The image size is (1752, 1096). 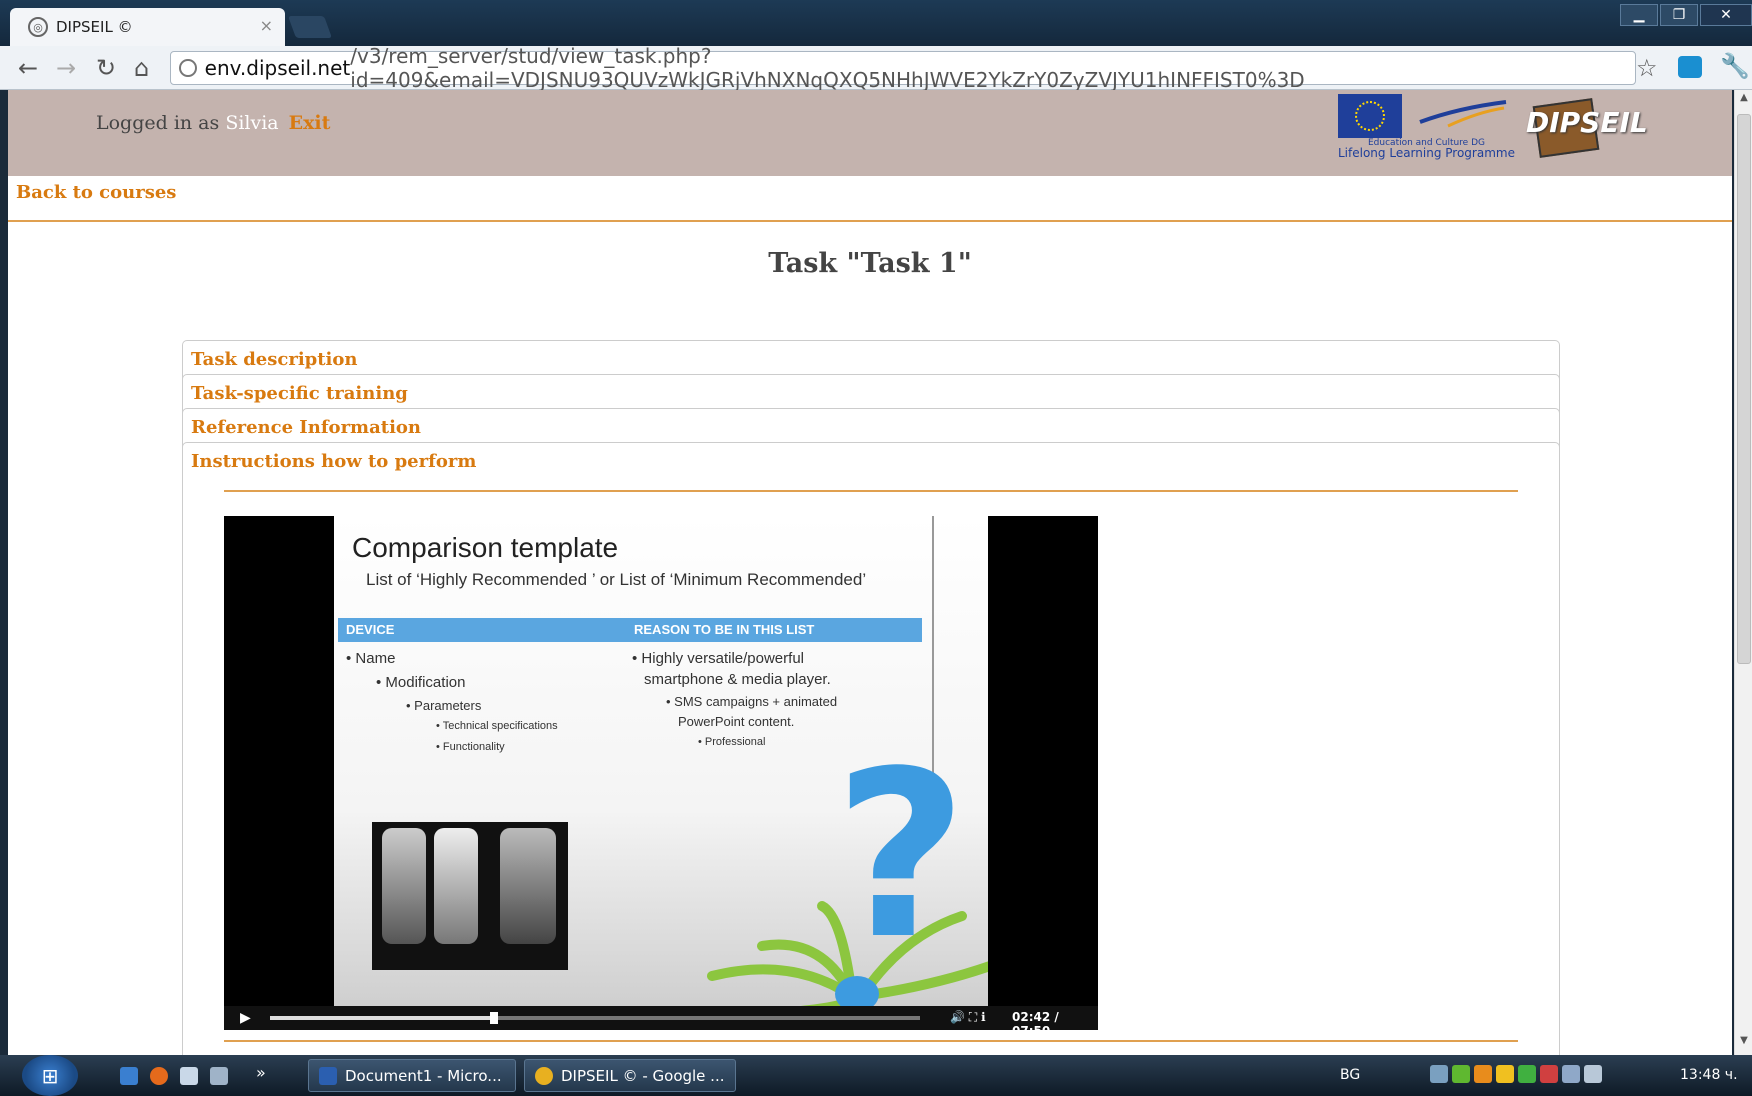 I want to click on slide-bullet: • Modification, so click(x=421, y=682).